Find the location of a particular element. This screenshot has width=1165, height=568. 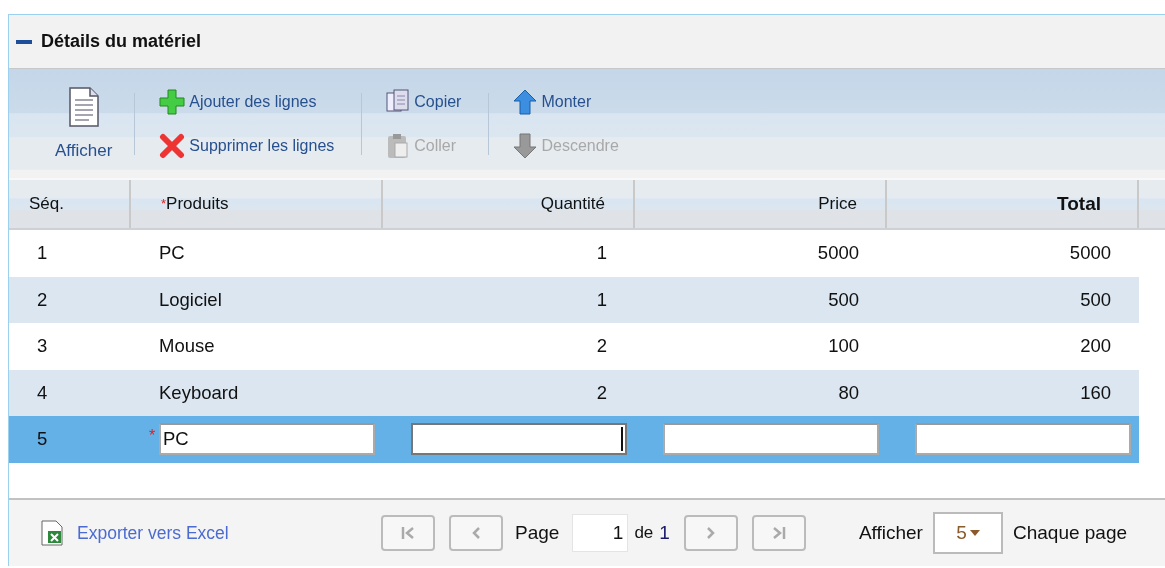

copy-button: Copier is located at coordinates (424, 101).